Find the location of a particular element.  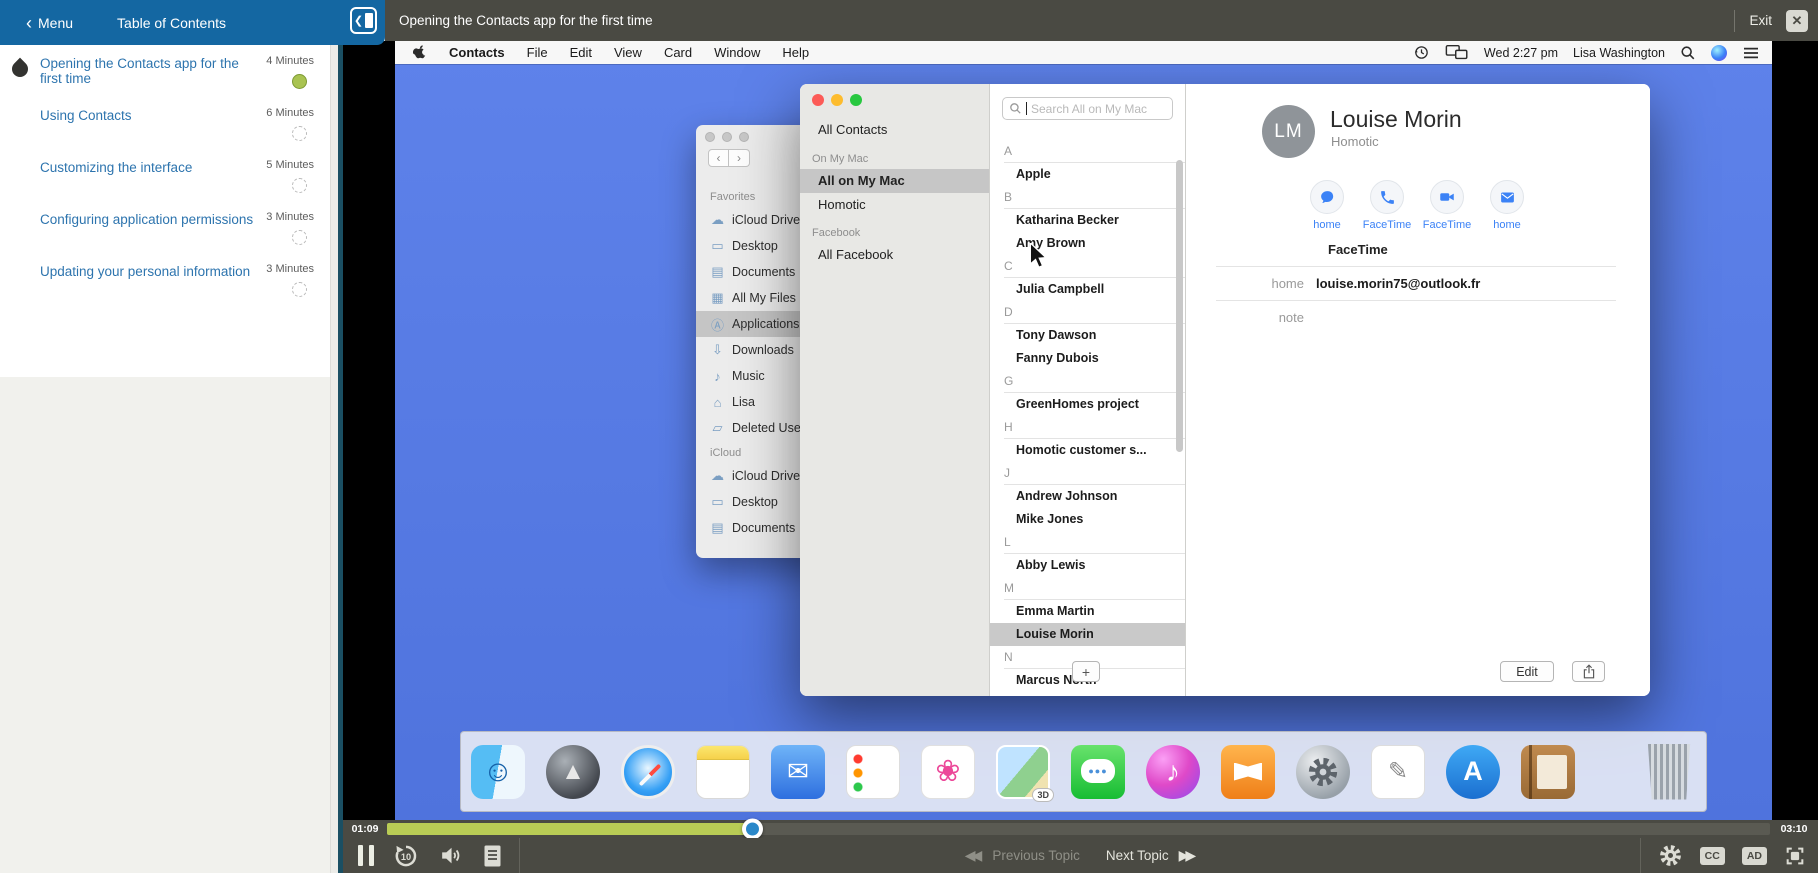

menu-edit: Edit is located at coordinates (581, 52).